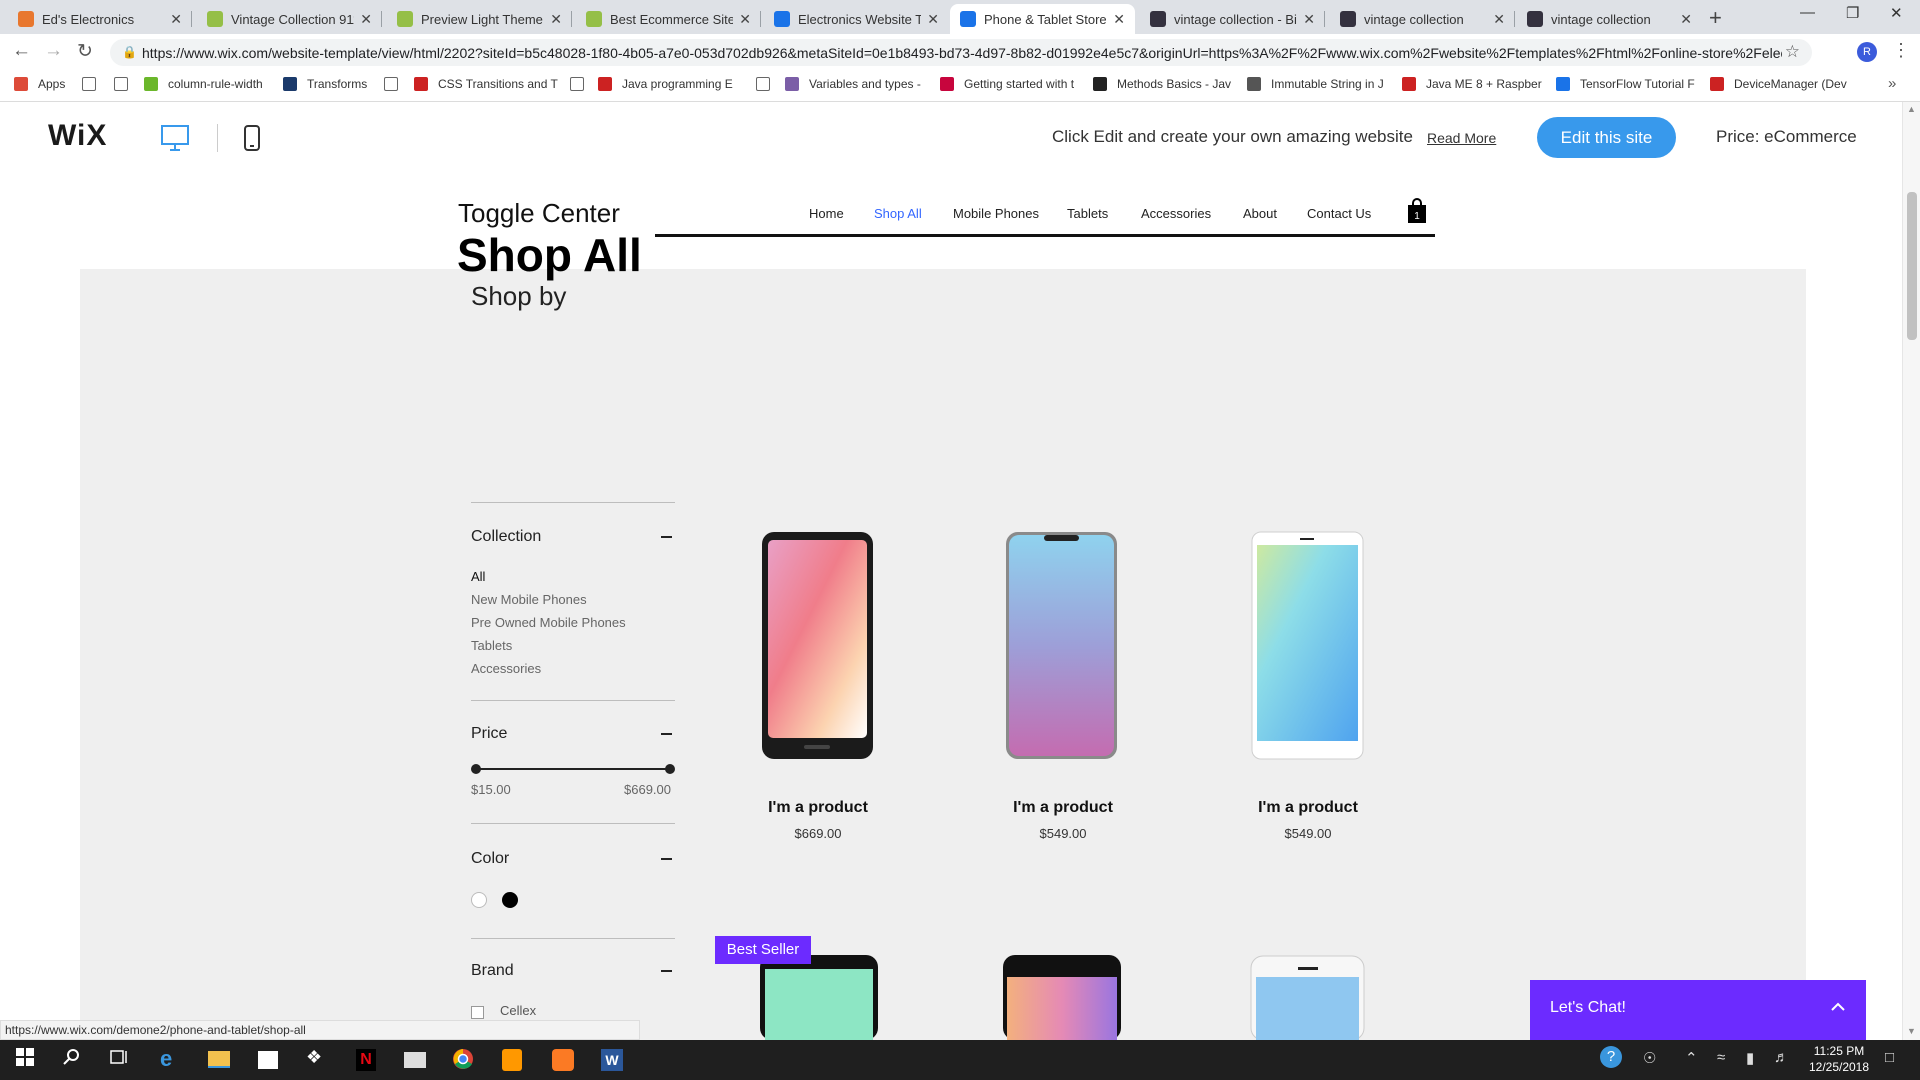 This screenshot has width=1920, height=1080. Describe the element at coordinates (510, 900) in the screenshot. I see `color-swatch-black` at that location.